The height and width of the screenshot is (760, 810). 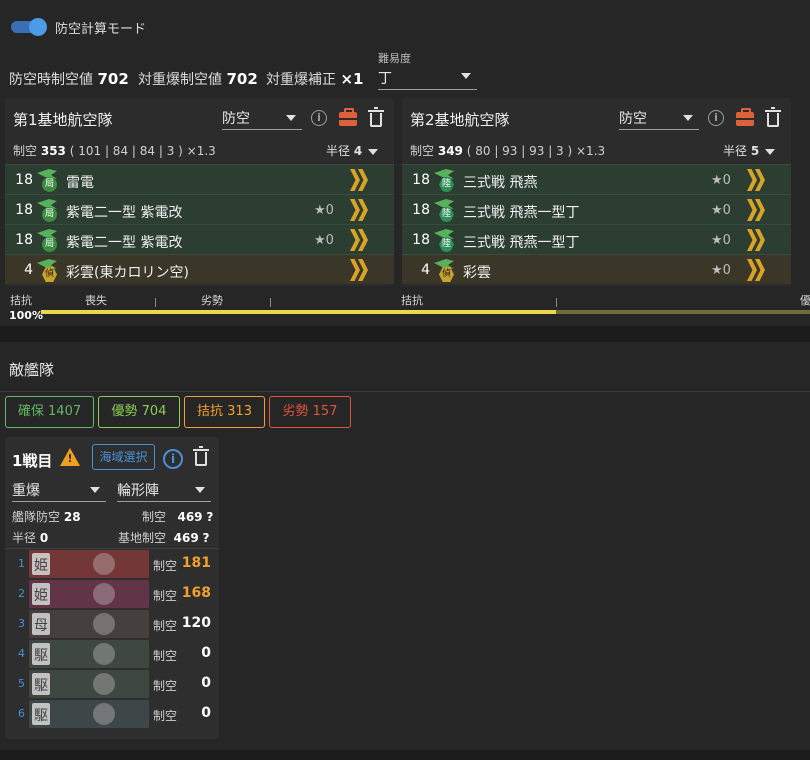 What do you see at coordinates (596, 269) in the screenshot?
I see `plane-slot: 4 偵 彩雲 ★0` at bounding box center [596, 269].